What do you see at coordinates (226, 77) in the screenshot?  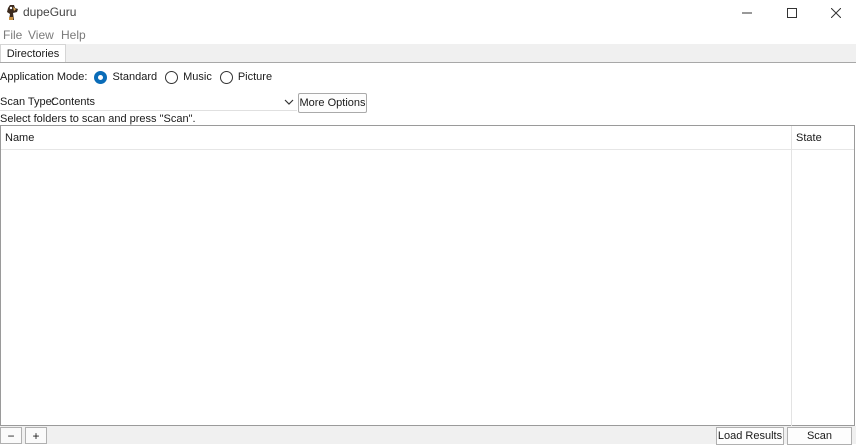 I see `radio-picture` at bounding box center [226, 77].